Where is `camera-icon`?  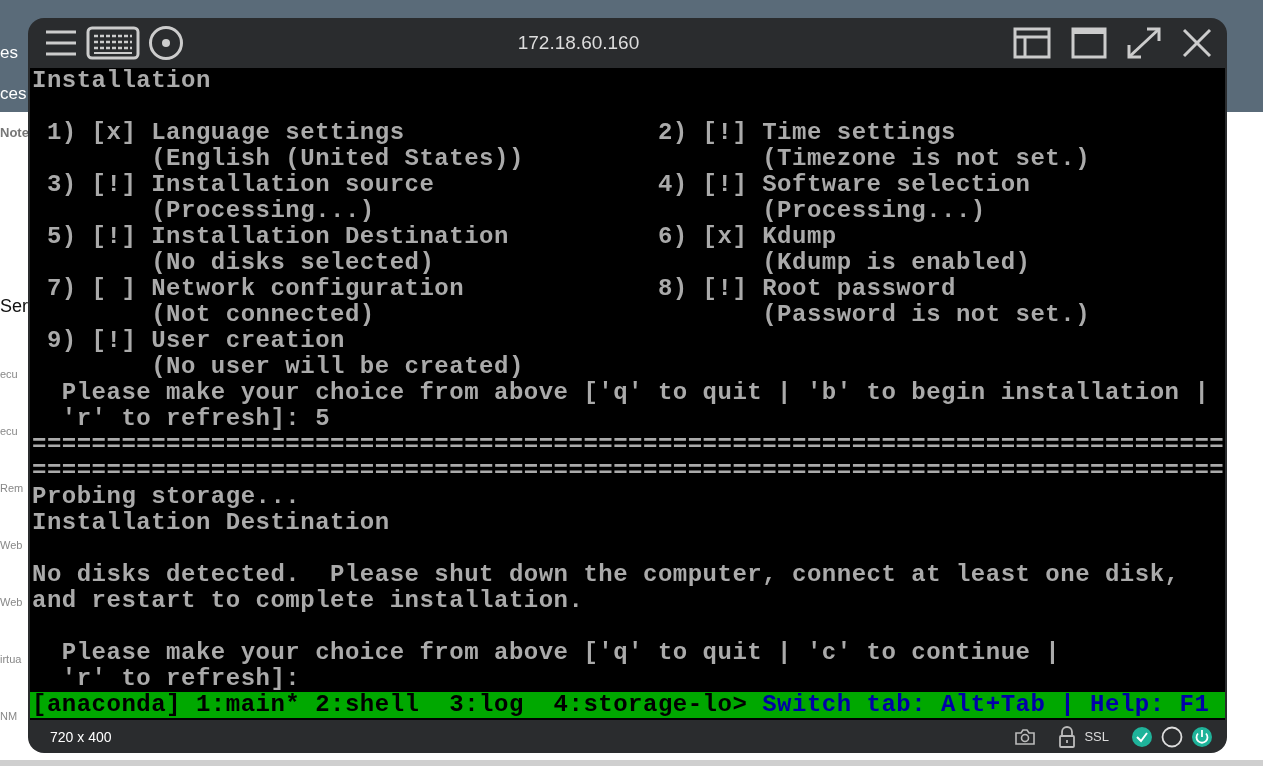
camera-icon is located at coordinates (1025, 736).